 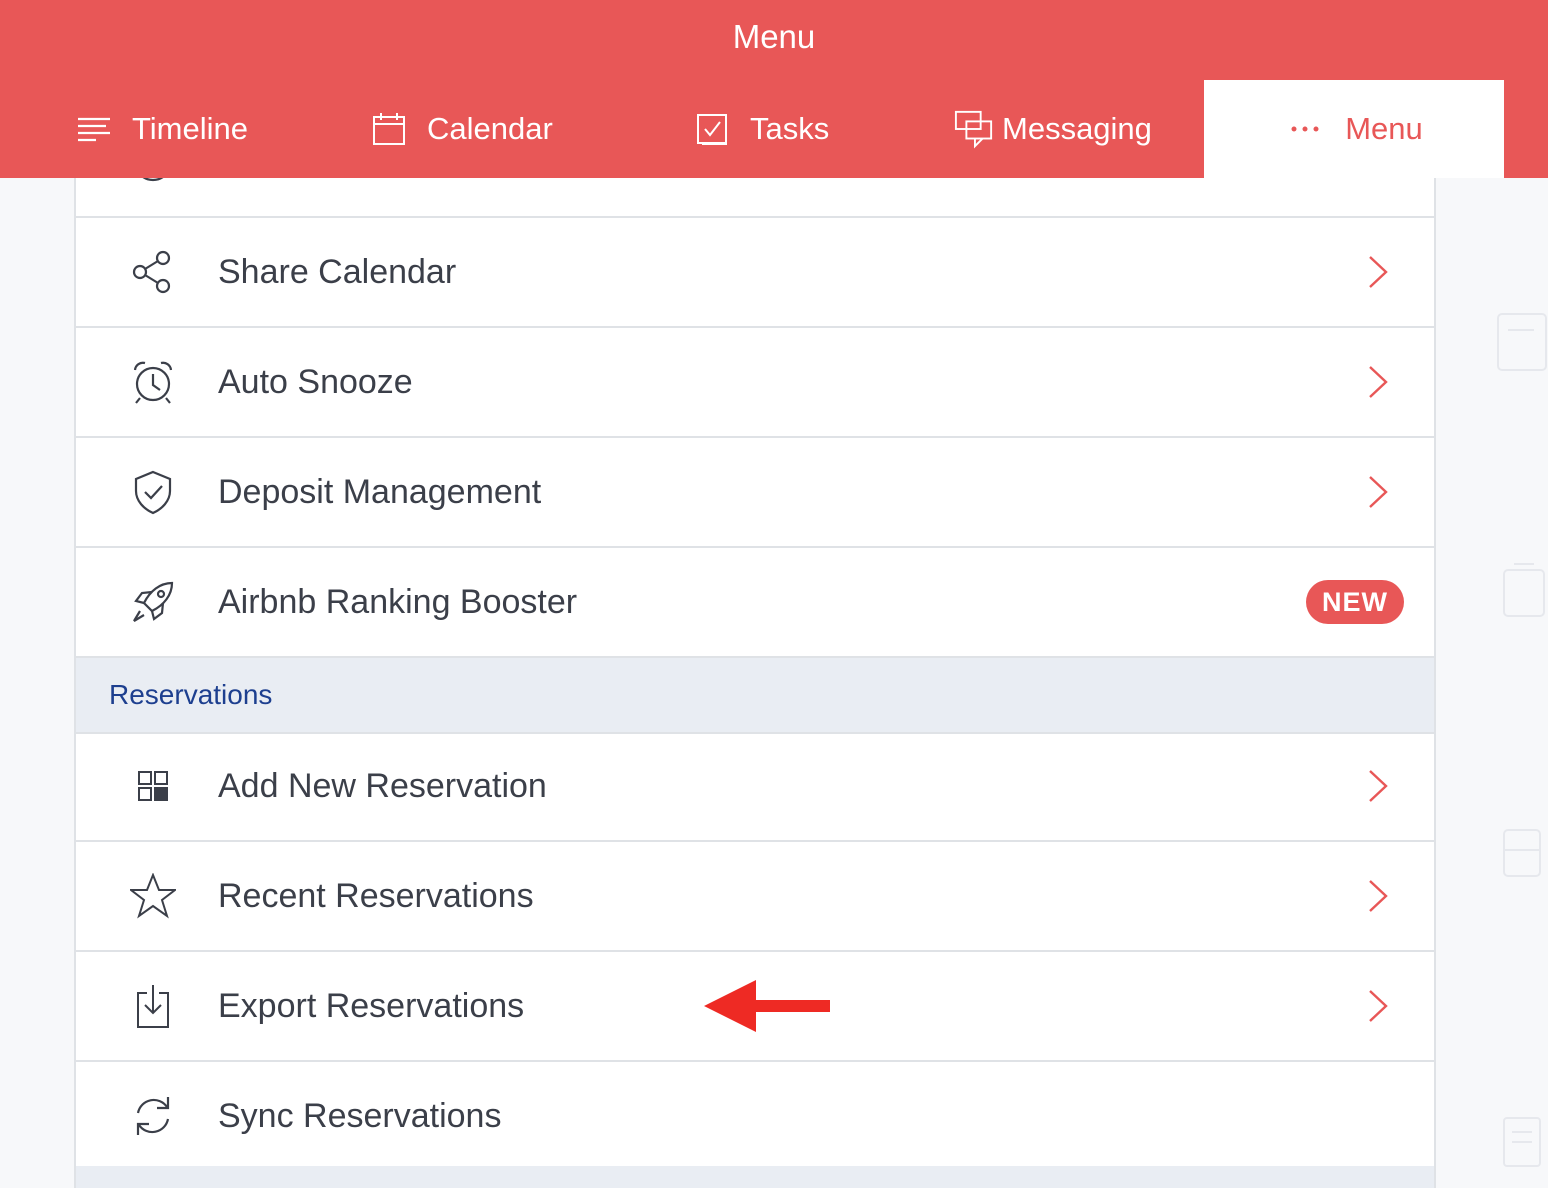 I want to click on tab-timeline: Timeline, so click(x=161, y=129).